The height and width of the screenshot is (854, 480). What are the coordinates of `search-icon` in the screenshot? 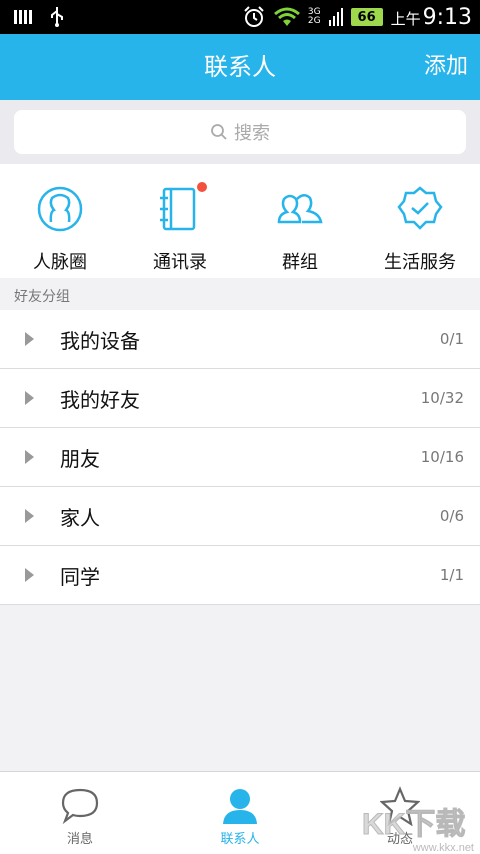 It's located at (219, 132).